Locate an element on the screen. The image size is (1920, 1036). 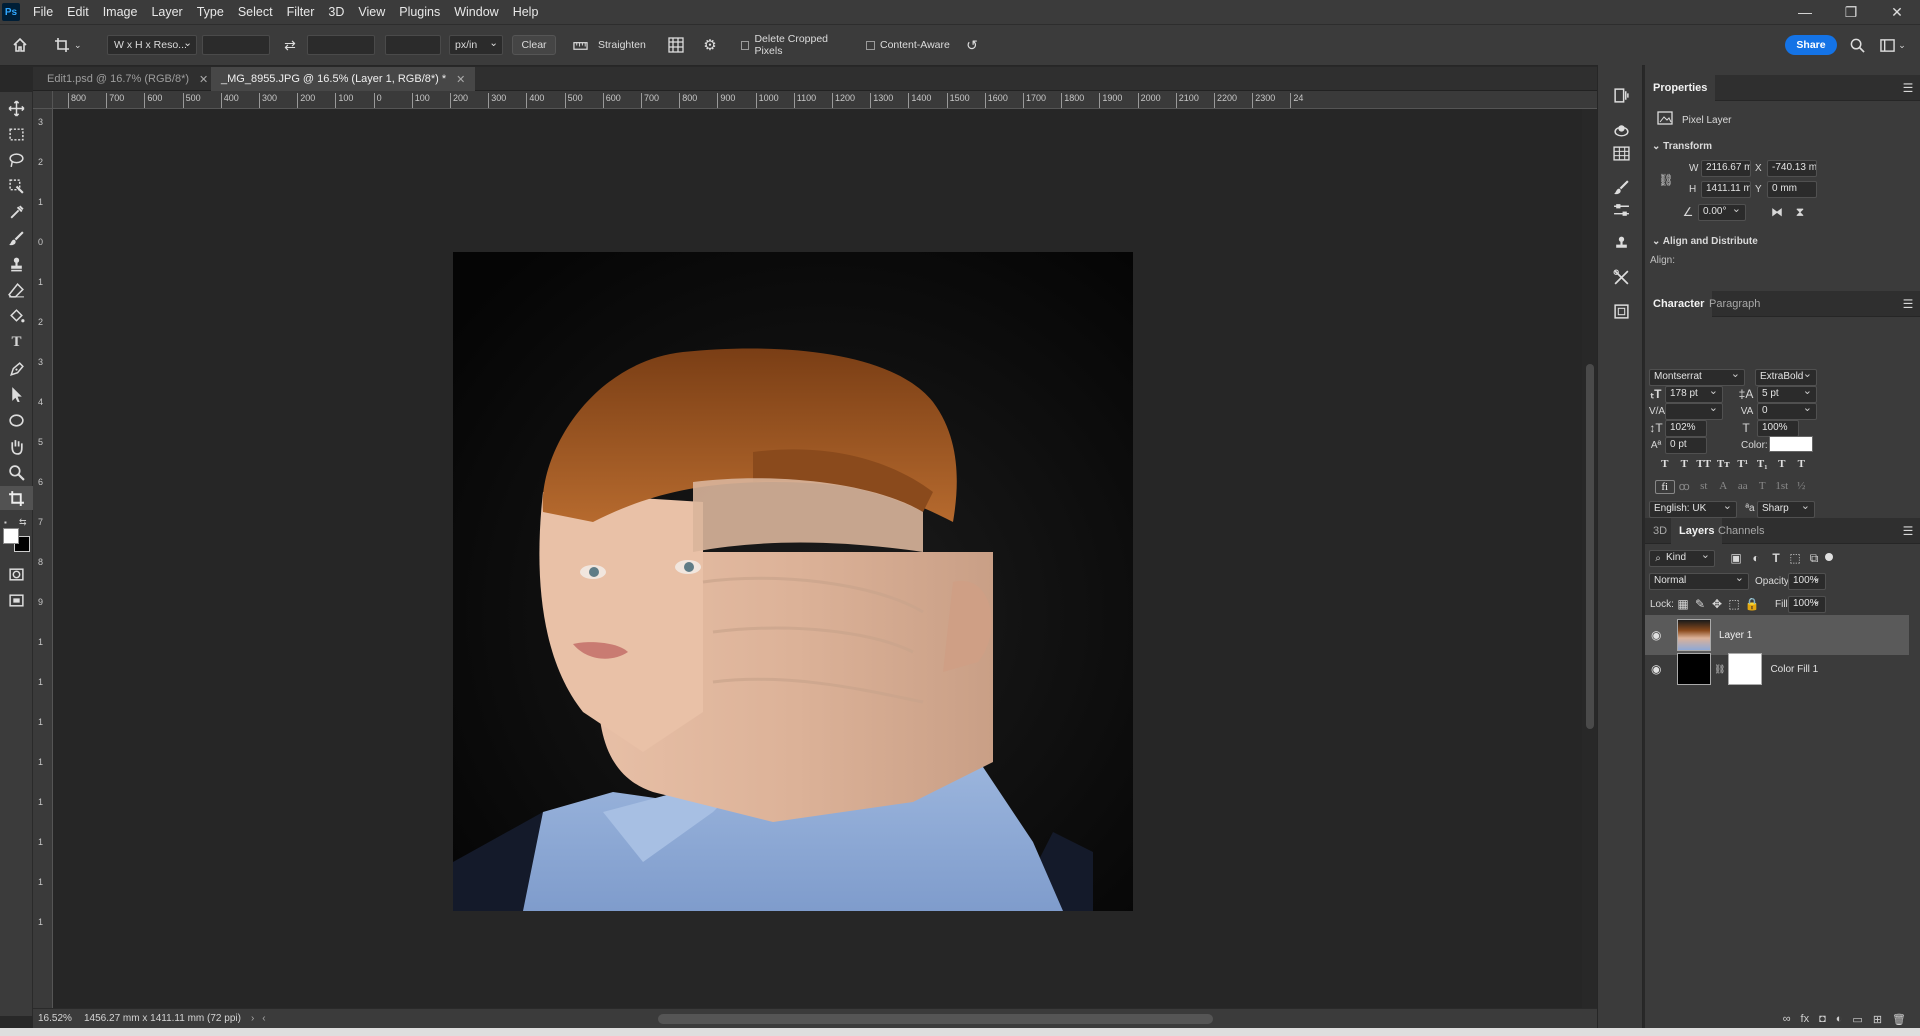
fill-field: 100% is located at coordinates (1807, 604).